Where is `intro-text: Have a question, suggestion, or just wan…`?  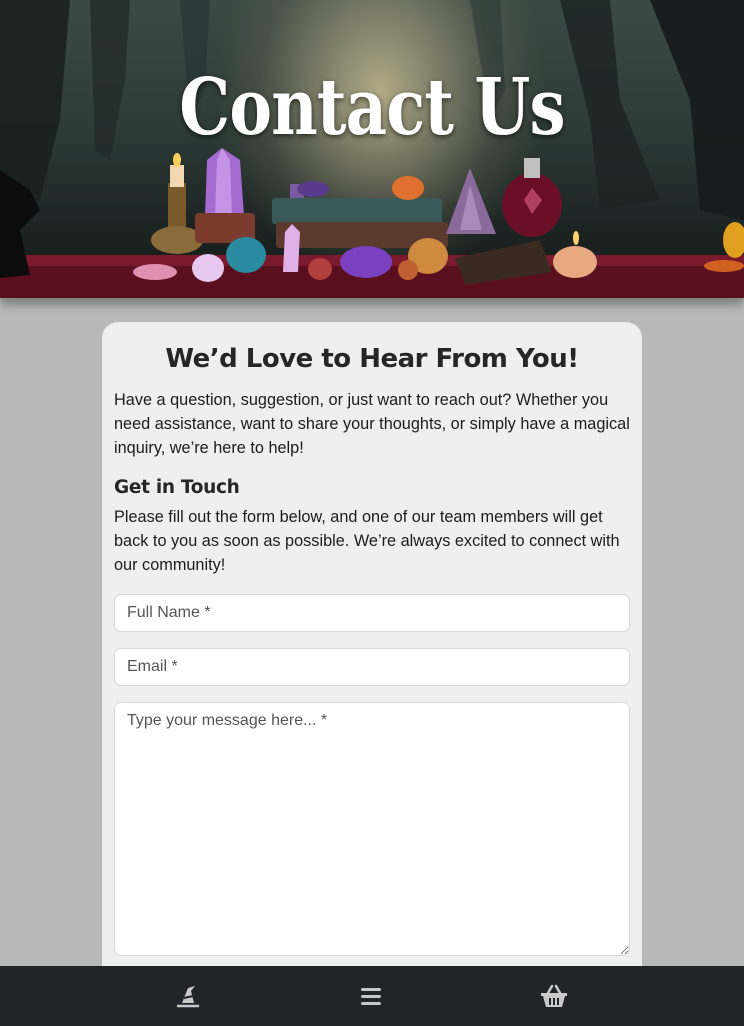
intro-text: Have a question, suggestion, or just wan… is located at coordinates (372, 424).